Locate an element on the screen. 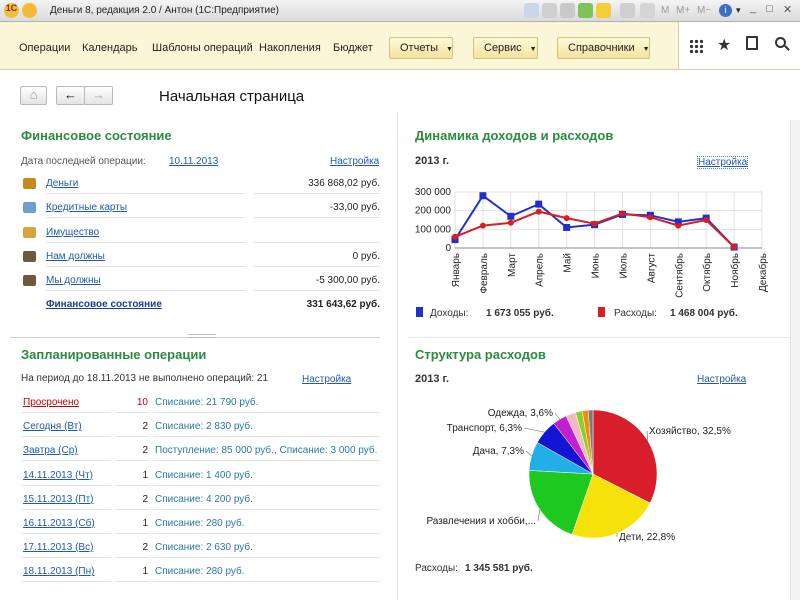 This screenshot has width=800, height=600. planned-row-date: Просрочено is located at coordinates (51, 402).